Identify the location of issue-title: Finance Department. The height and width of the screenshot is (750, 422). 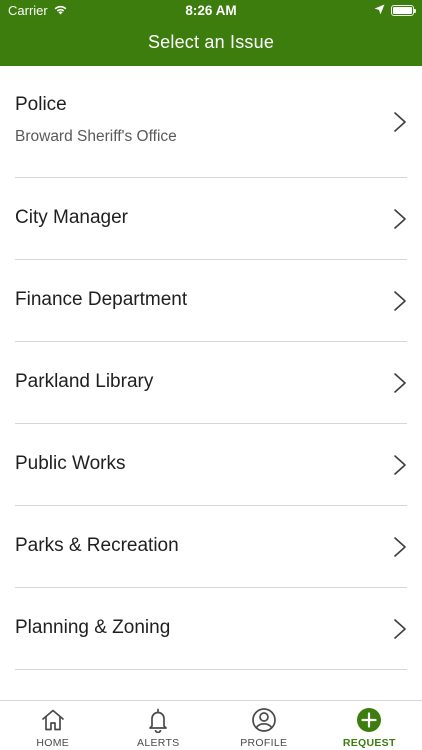
(101, 299).